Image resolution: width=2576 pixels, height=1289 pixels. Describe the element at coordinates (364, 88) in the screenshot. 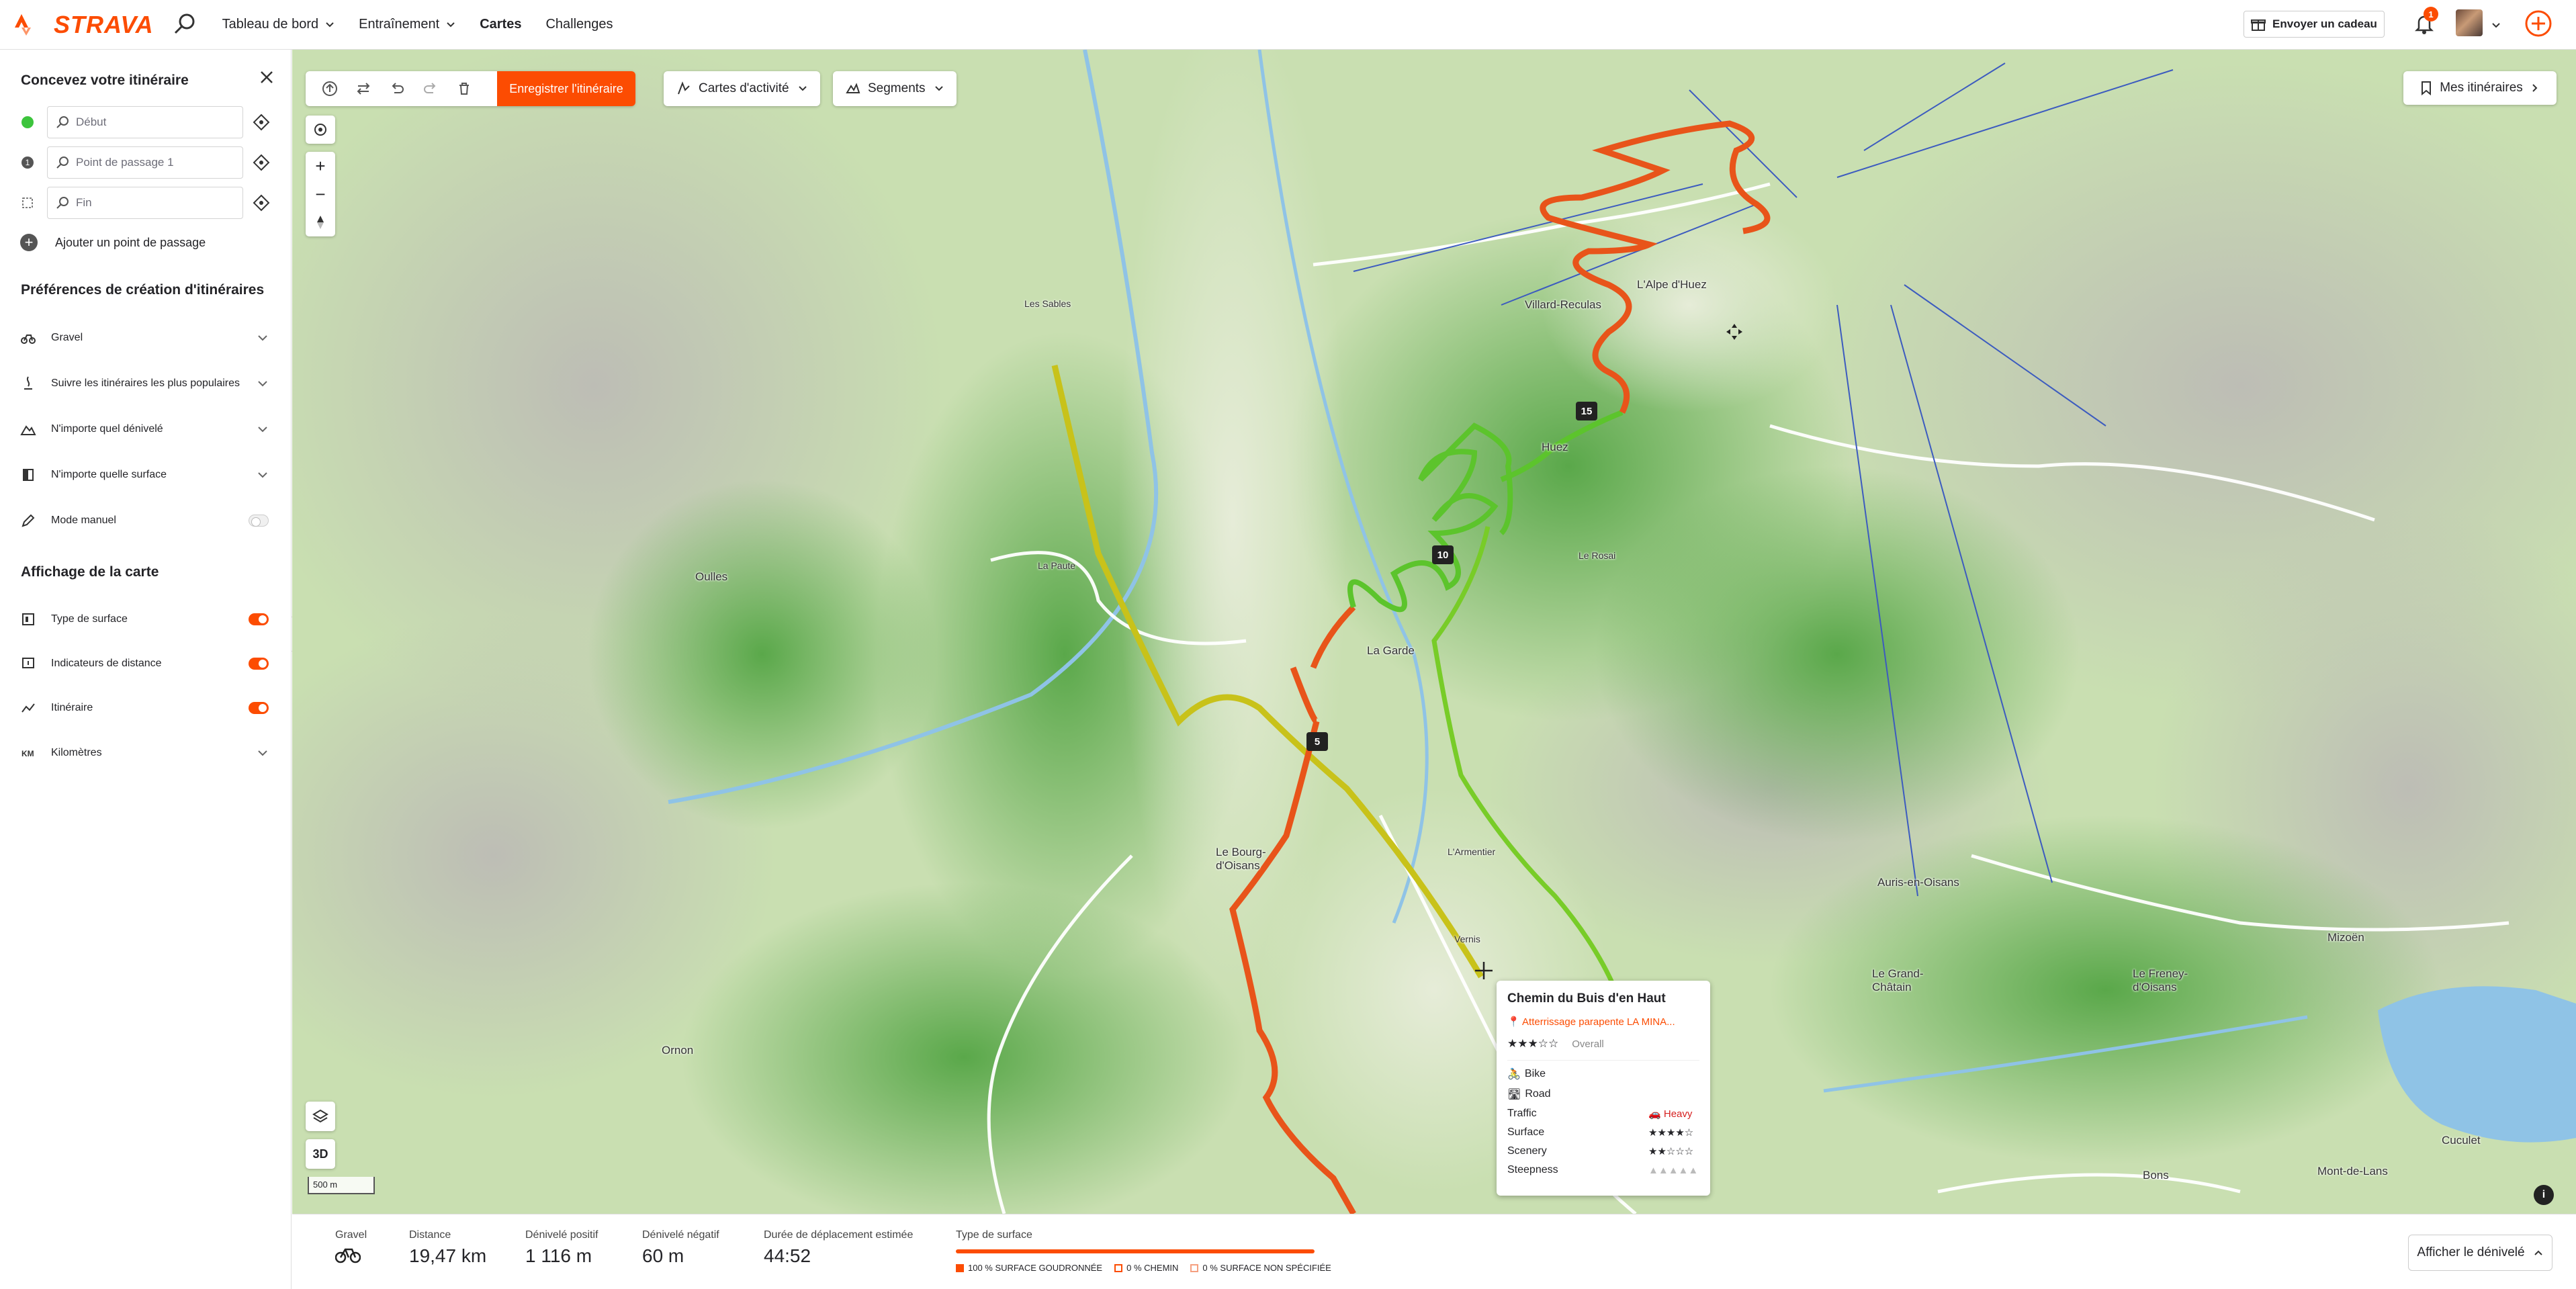

I see `reverse-route-icon` at that location.